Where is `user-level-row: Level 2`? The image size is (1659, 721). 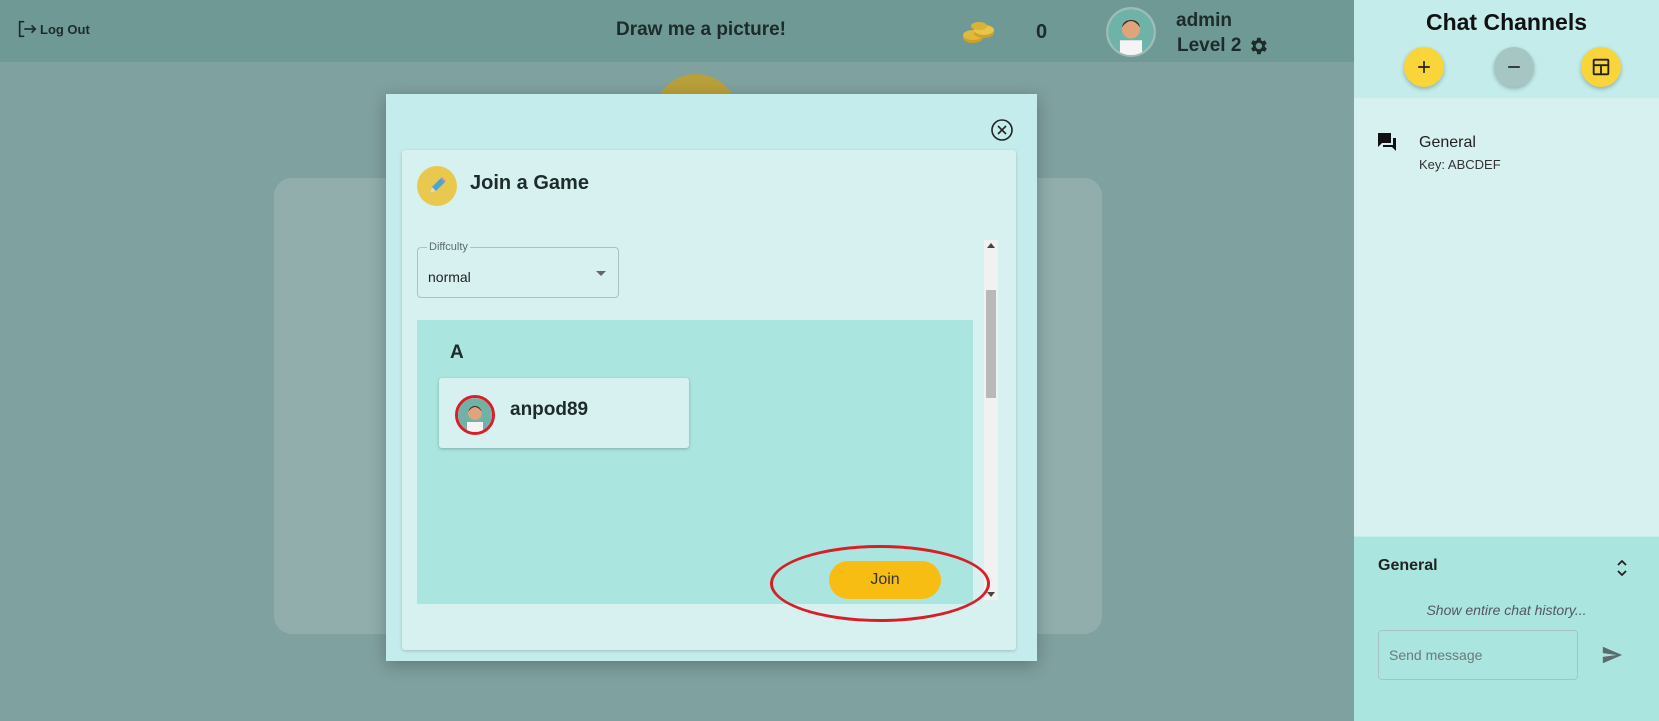
user-level-row: Level 2 is located at coordinates (1223, 46).